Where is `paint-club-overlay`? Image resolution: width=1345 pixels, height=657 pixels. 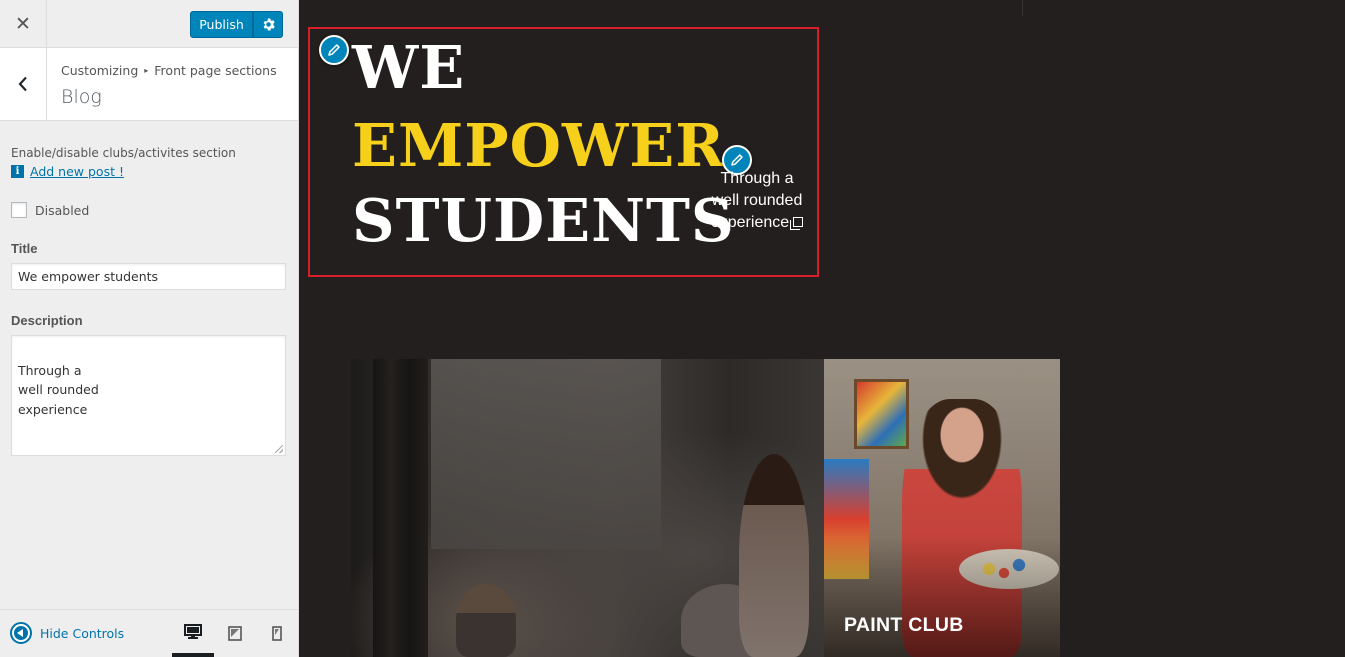 paint-club-overlay is located at coordinates (942, 597).